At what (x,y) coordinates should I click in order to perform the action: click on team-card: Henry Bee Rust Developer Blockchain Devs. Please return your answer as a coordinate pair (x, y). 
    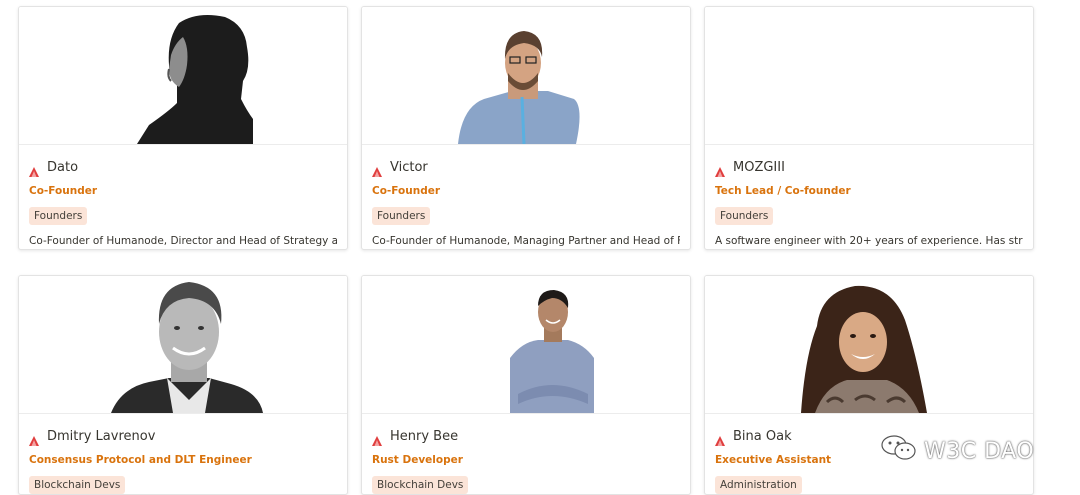
    Looking at the image, I should click on (526, 385).